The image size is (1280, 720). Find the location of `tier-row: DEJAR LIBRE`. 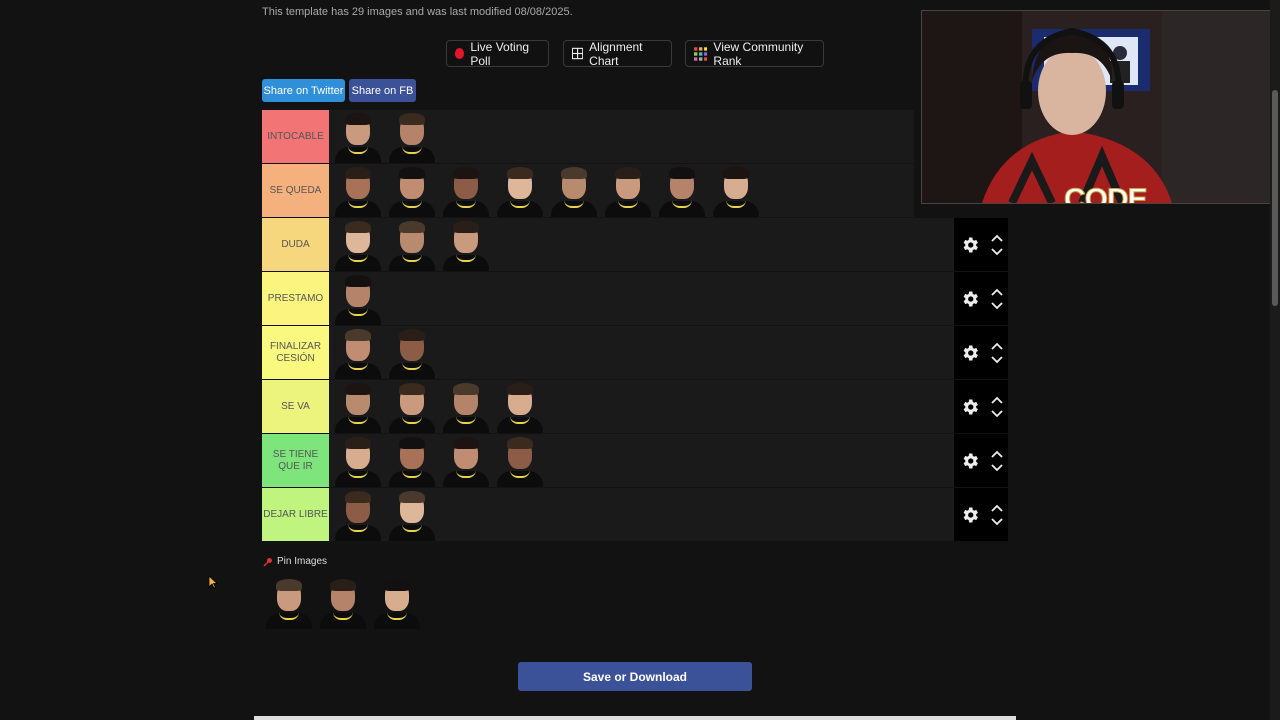

tier-row: DEJAR LIBRE is located at coordinates (635, 514).